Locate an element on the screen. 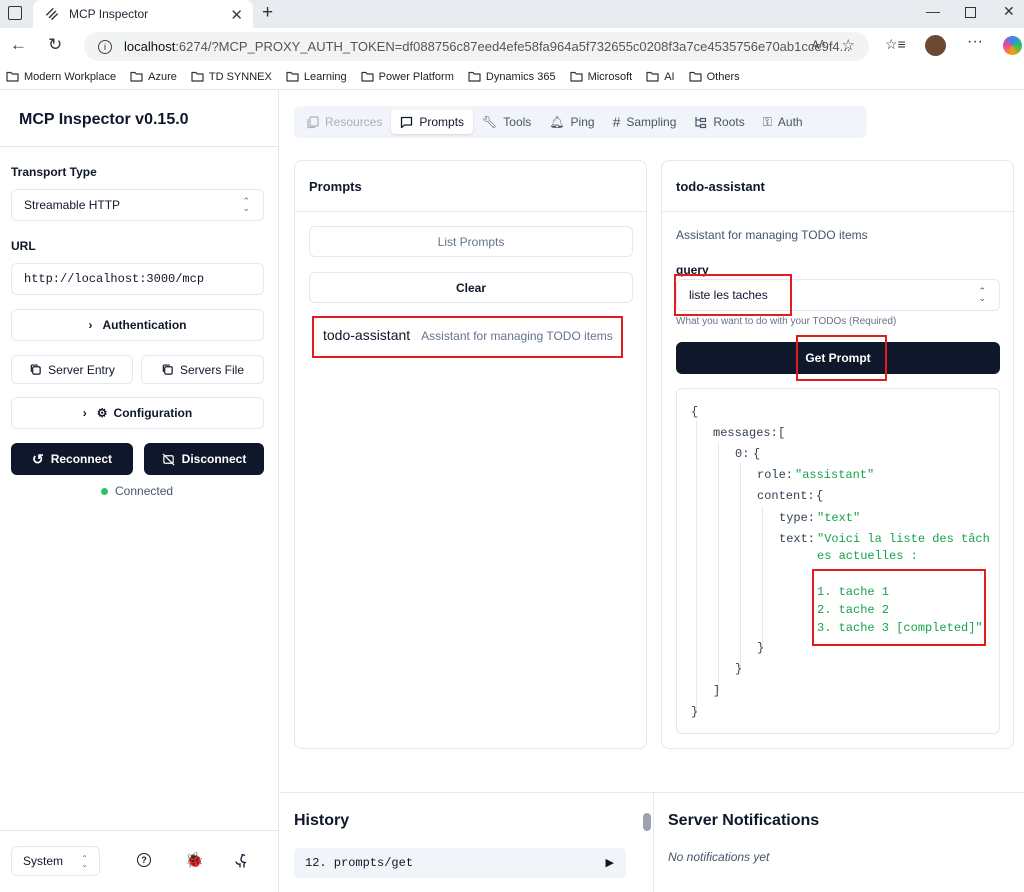 Image resolution: width=1024 pixels, height=892 pixels. theme-select: System ⌃ ⌄ is located at coordinates (55, 861).